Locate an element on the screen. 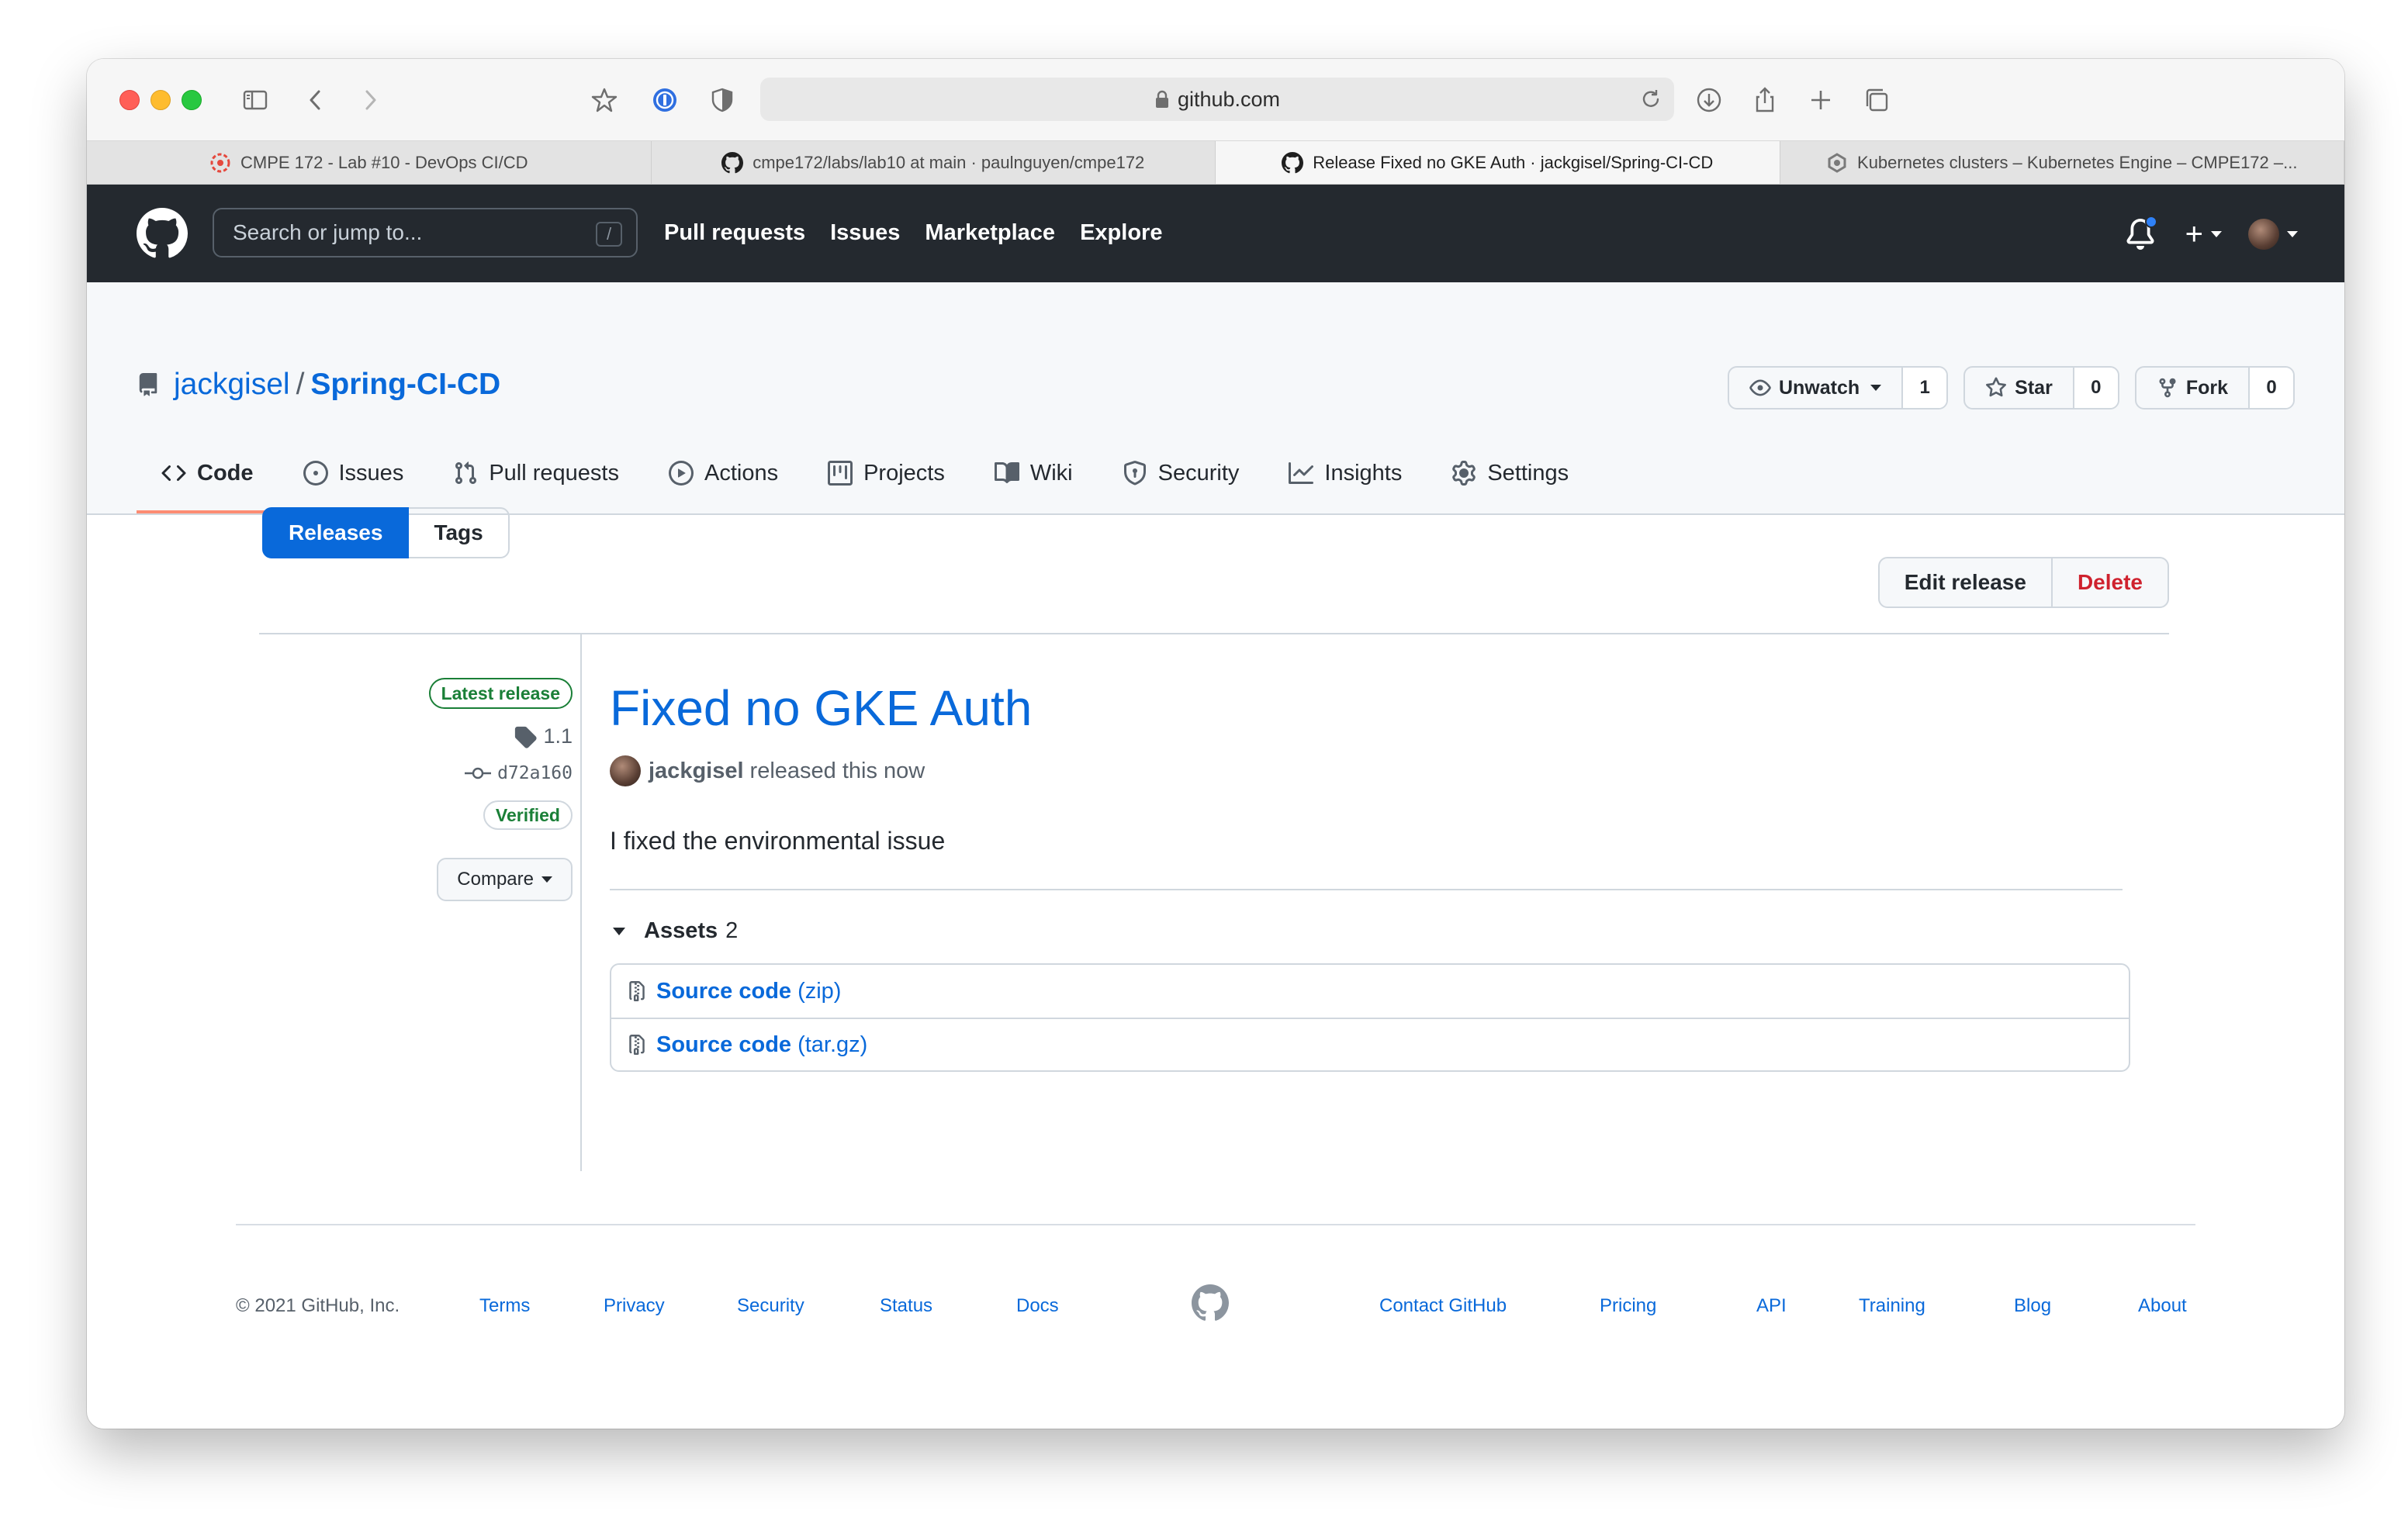 The width and height of the screenshot is (2408, 1531). browser-toolbar: github.com is located at coordinates (1215, 100).